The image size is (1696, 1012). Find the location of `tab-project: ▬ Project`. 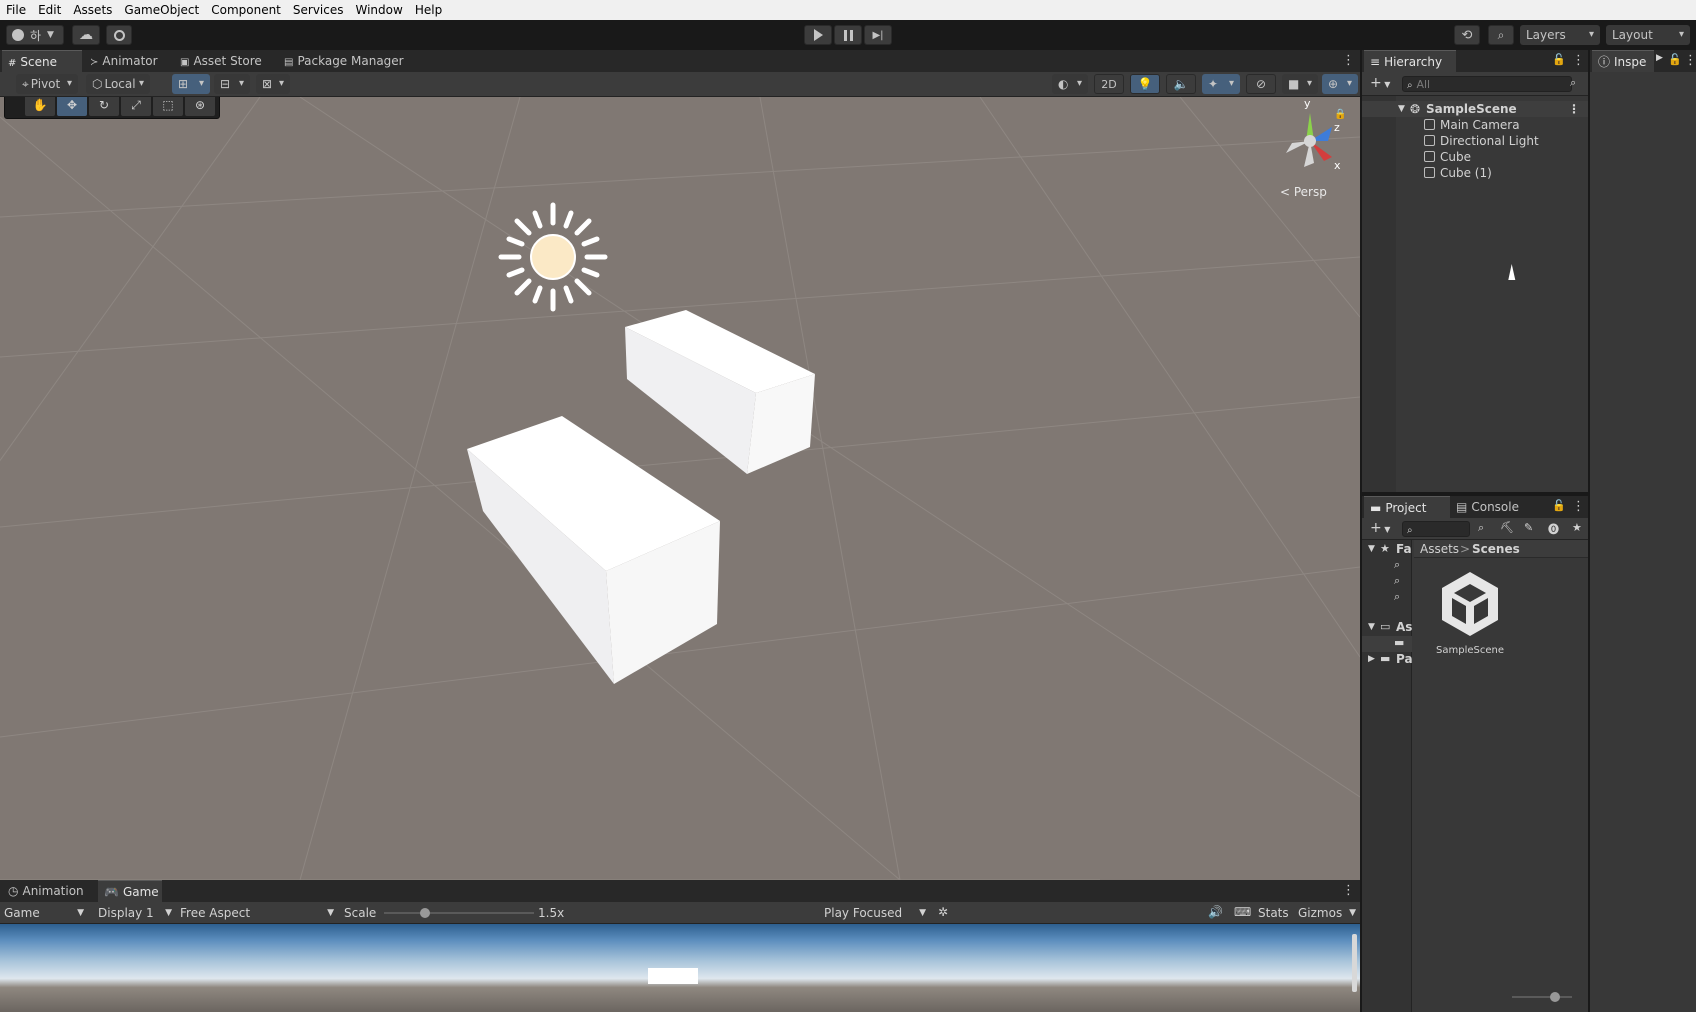

tab-project: ▬ Project is located at coordinates (1407, 507).